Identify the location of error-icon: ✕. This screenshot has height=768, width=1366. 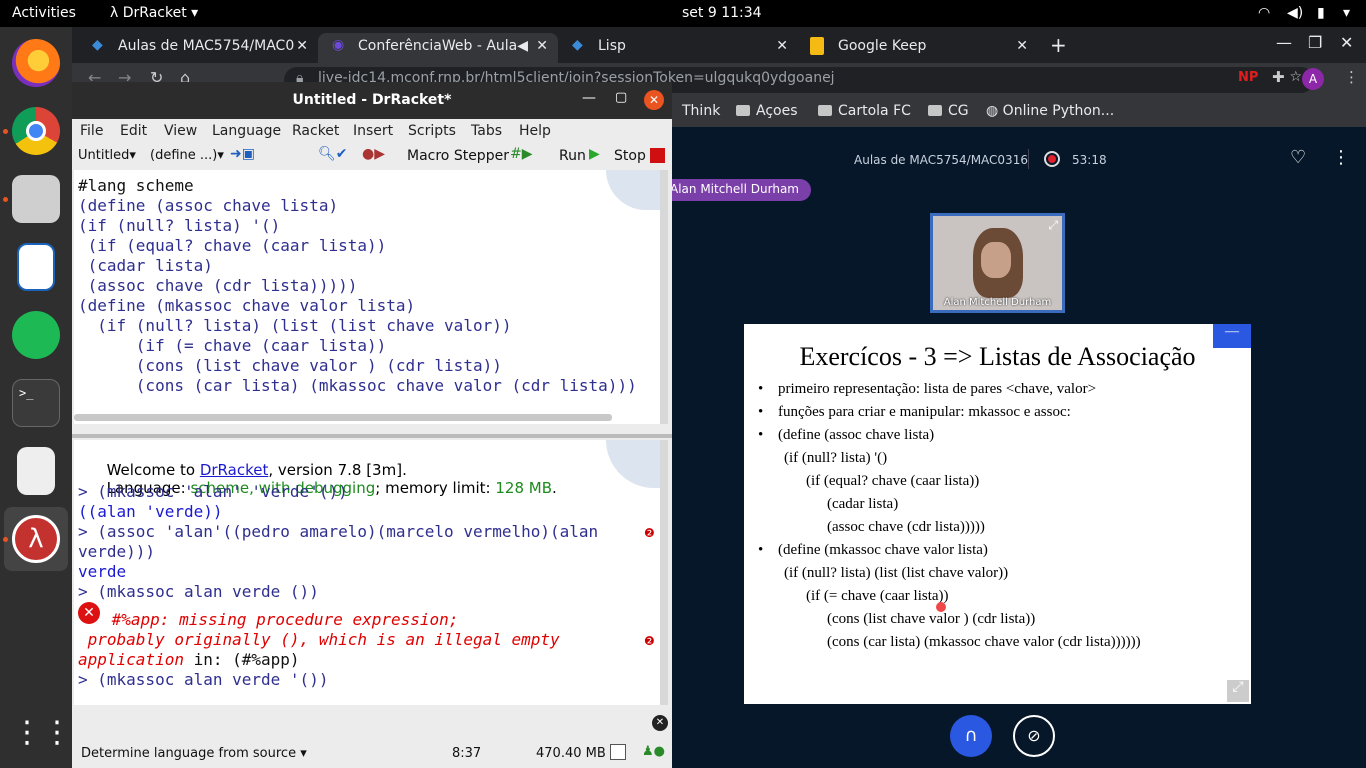
(89, 613).